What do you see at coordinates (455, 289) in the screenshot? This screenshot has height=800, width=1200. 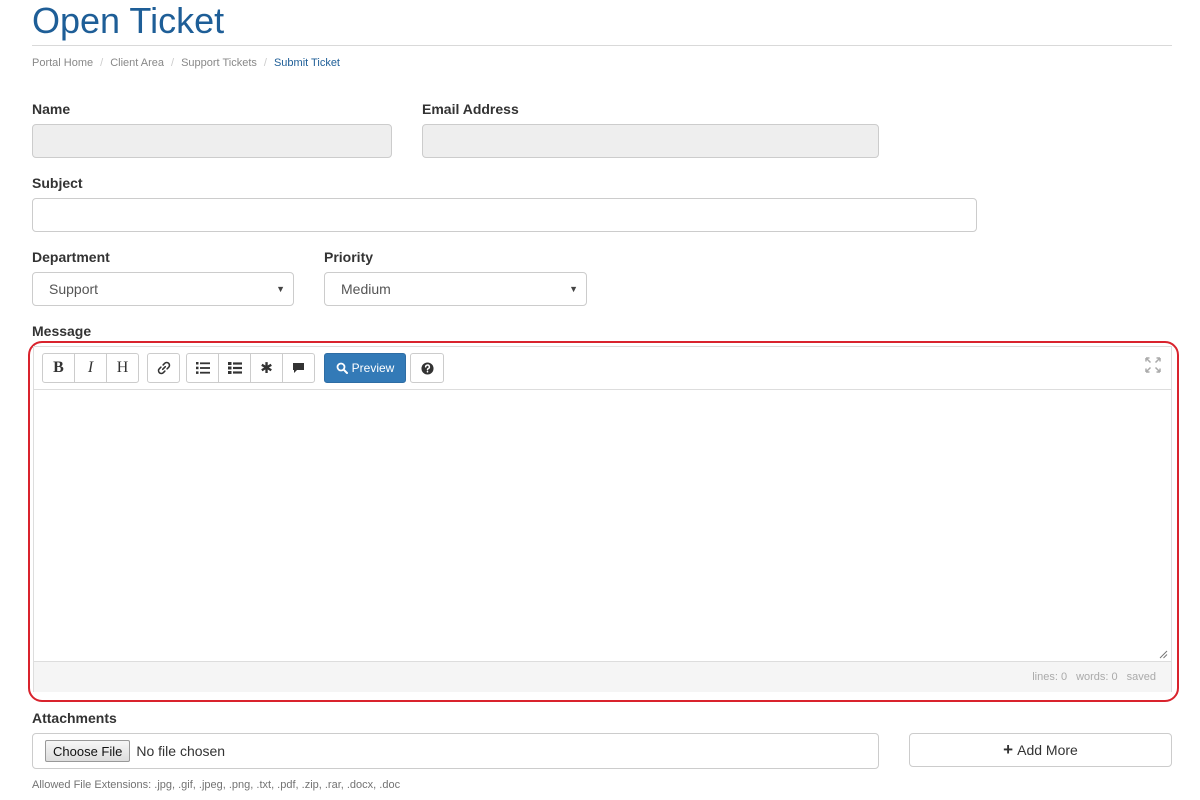 I see `priority-select: Medium ▼` at bounding box center [455, 289].